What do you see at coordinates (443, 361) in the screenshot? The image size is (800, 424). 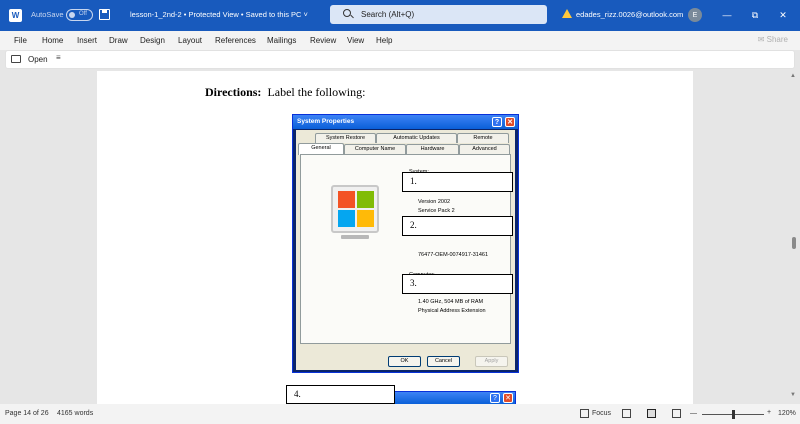 I see `cancel-button-image: Cancel` at bounding box center [443, 361].